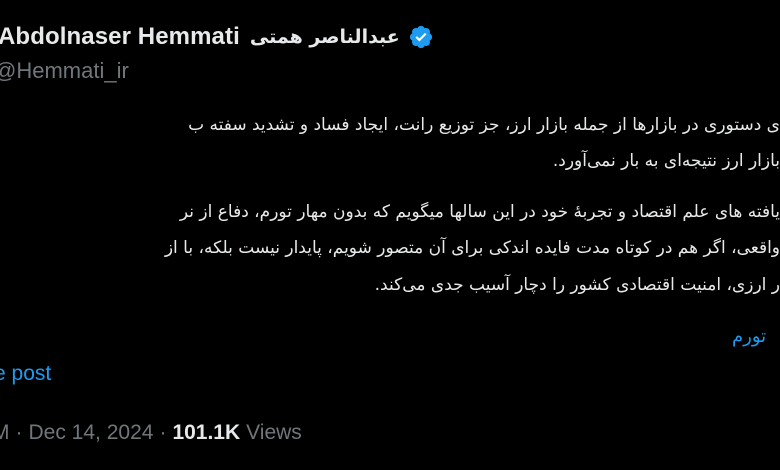 Image resolution: width=780 pixels, height=470 pixels. I want to click on author-row: Abdolnaser Hemmati عبدالناصر همتی, so click(217, 37).